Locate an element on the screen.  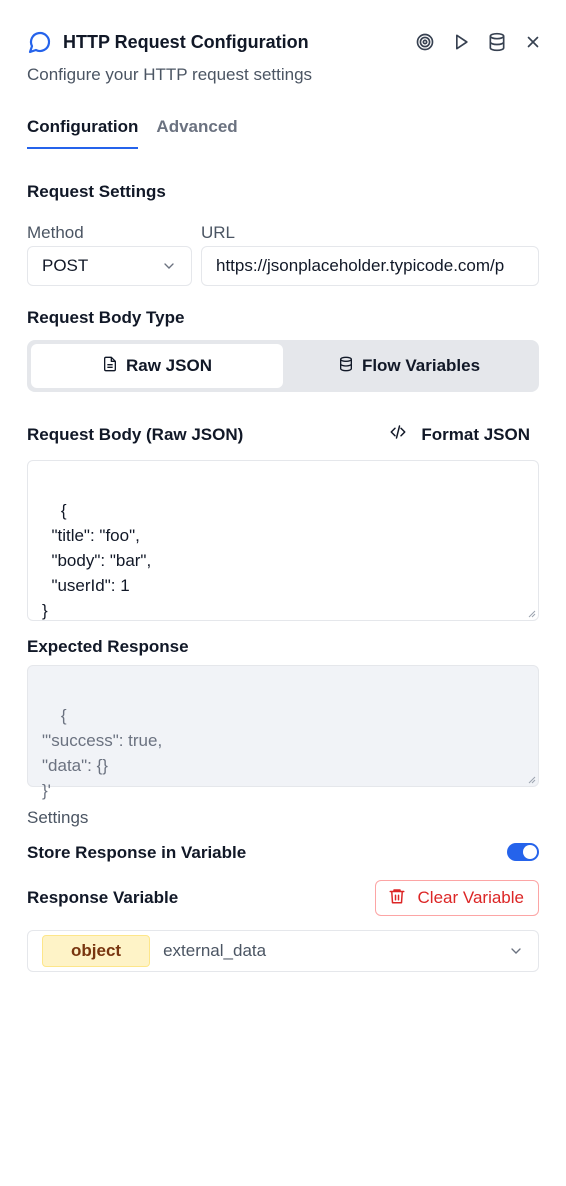
flow-variables-label: Flow Variables is located at coordinates (421, 365).